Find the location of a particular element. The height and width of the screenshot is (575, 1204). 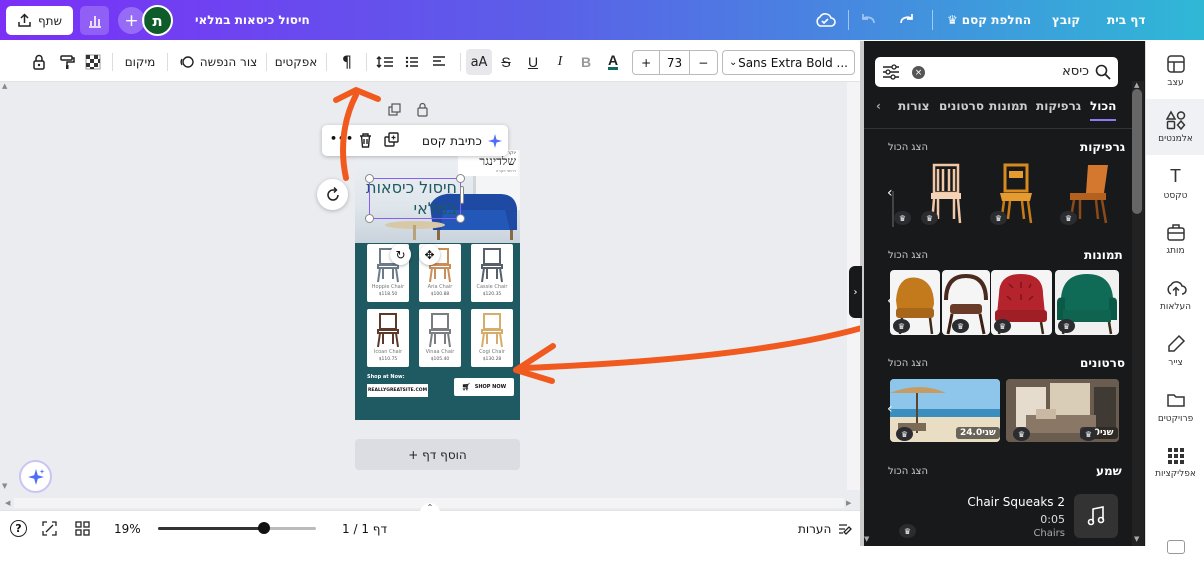

cloud-saved-icon is located at coordinates (825, 21).